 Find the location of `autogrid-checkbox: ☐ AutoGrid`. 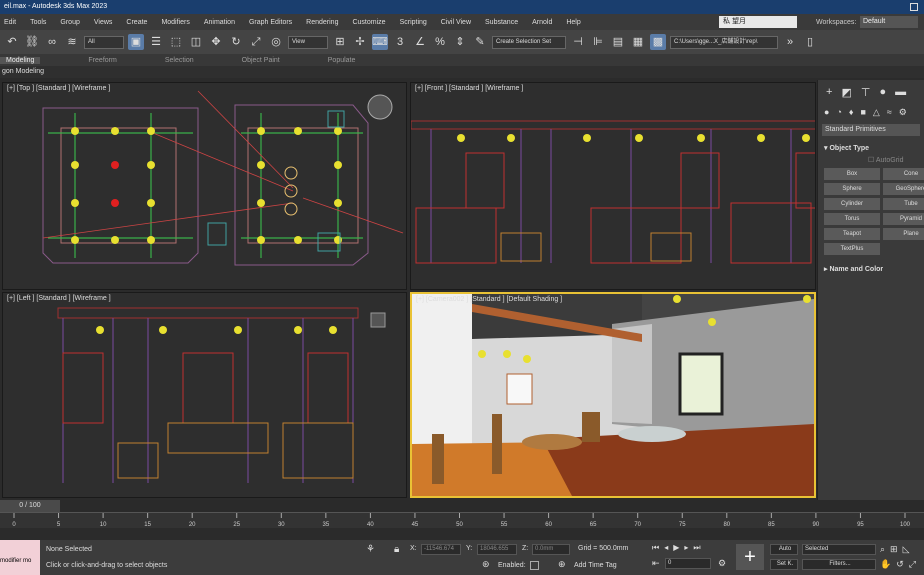

autogrid-checkbox: ☐ AutoGrid is located at coordinates (871, 162).